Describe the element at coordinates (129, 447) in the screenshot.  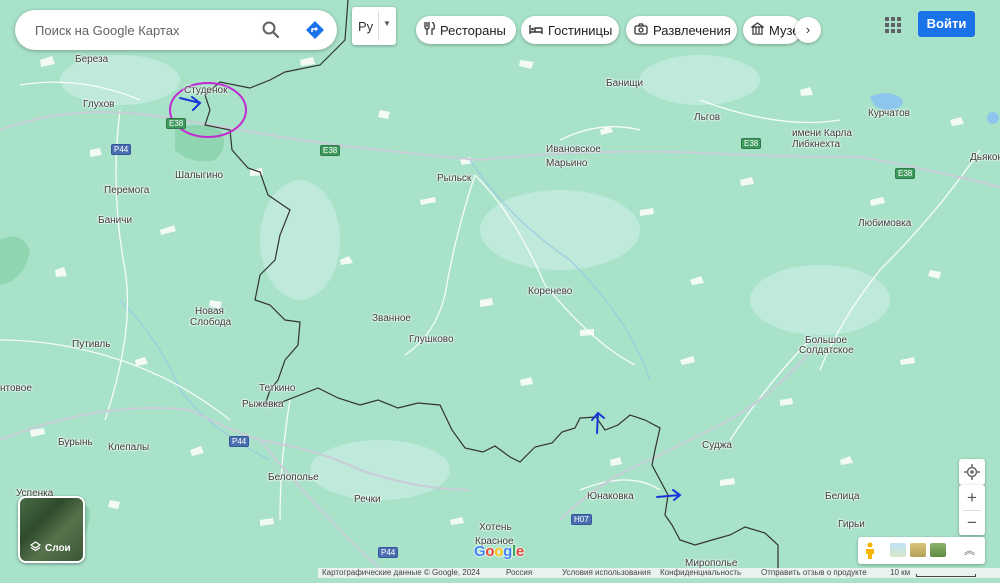
I see `place-label: Клепалы` at that location.